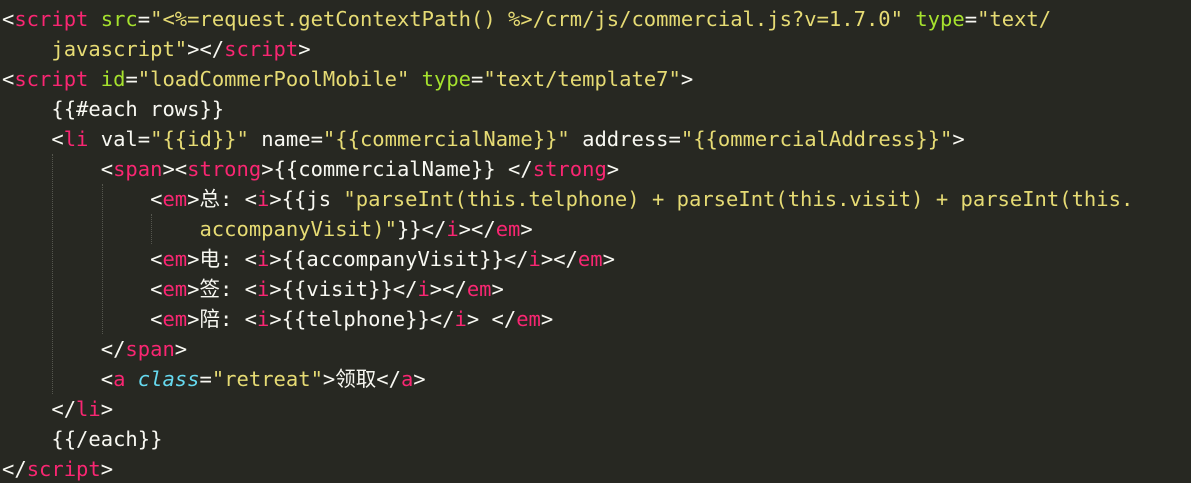 The image size is (1191, 483). I want to click on code-line: </script>, so click(57, 468).